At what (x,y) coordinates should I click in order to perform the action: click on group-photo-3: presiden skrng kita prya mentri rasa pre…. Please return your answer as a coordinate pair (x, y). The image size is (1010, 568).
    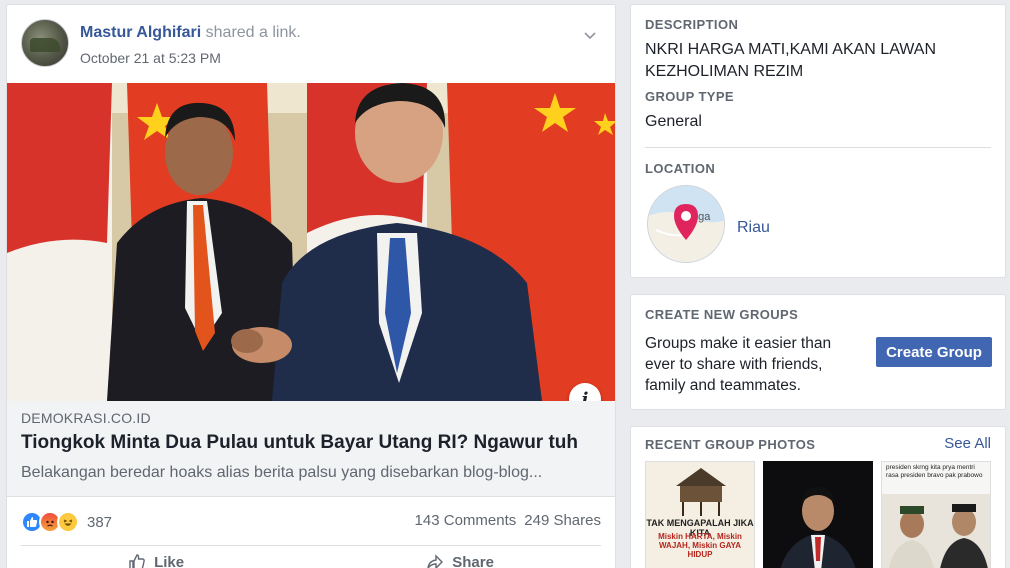
    Looking at the image, I should click on (936, 514).